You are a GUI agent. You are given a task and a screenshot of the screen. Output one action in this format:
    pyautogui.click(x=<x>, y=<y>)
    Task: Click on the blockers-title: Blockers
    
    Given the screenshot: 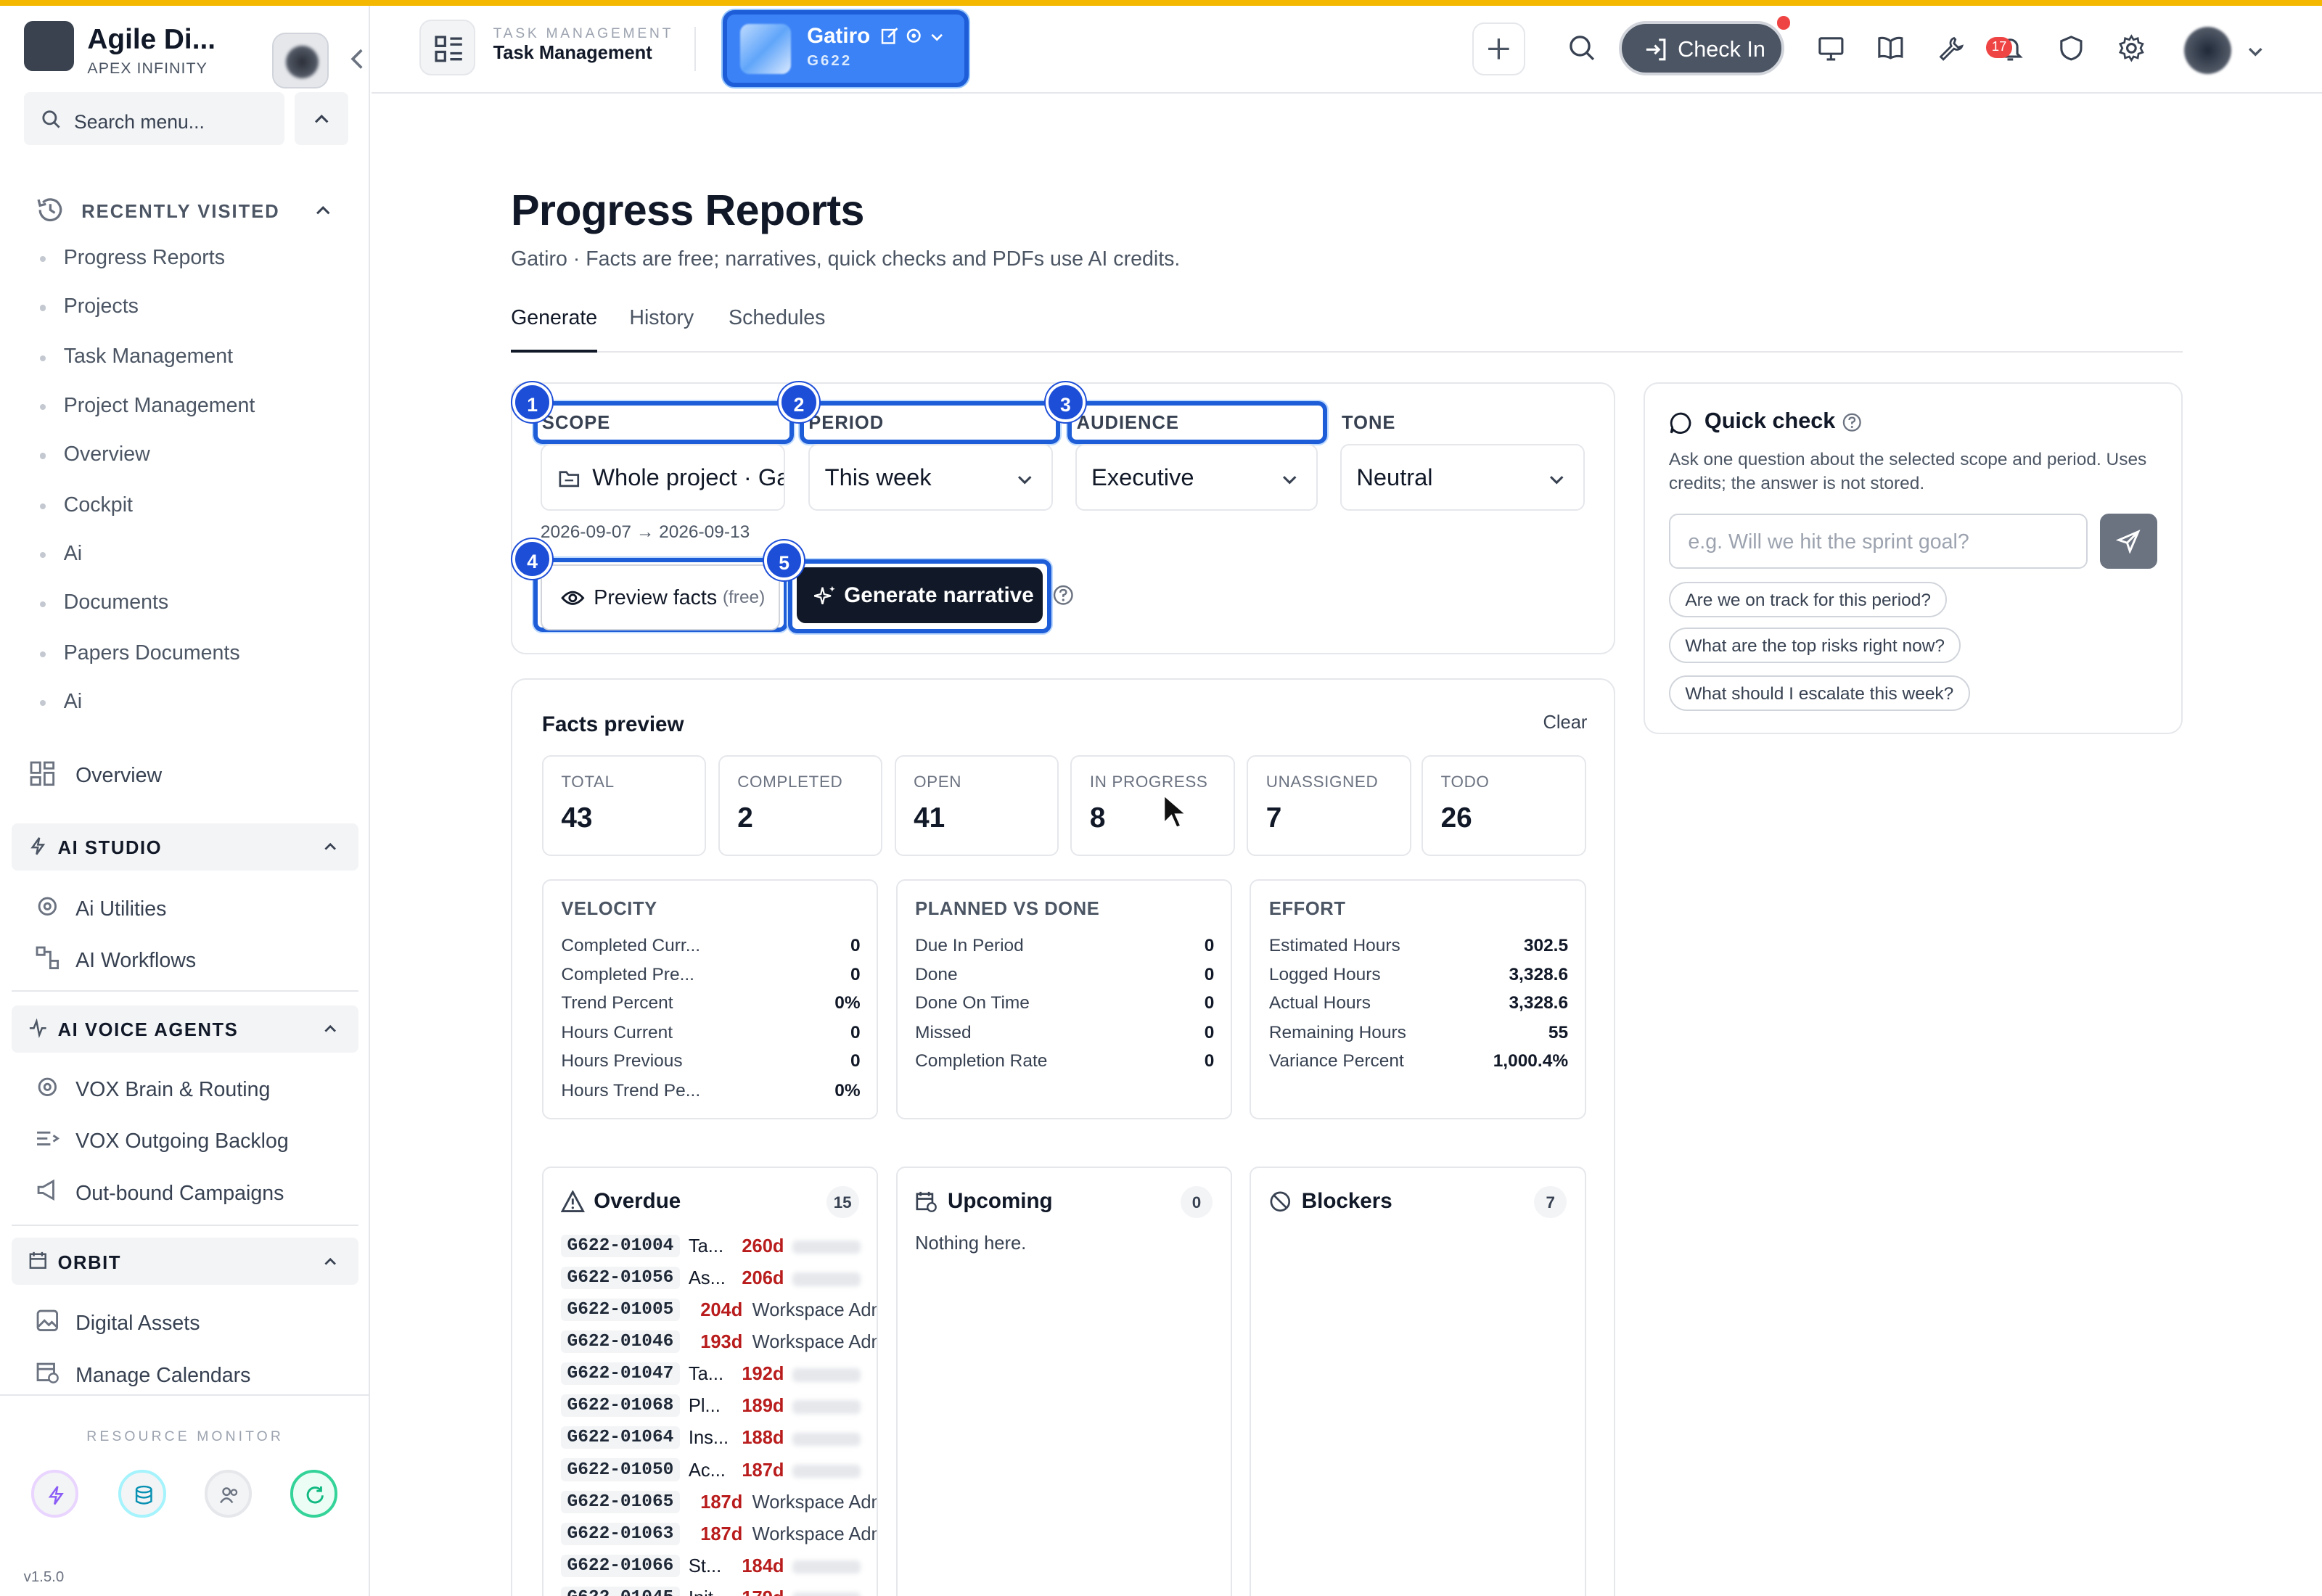 What is the action you would take?
    pyautogui.click(x=1346, y=1200)
    